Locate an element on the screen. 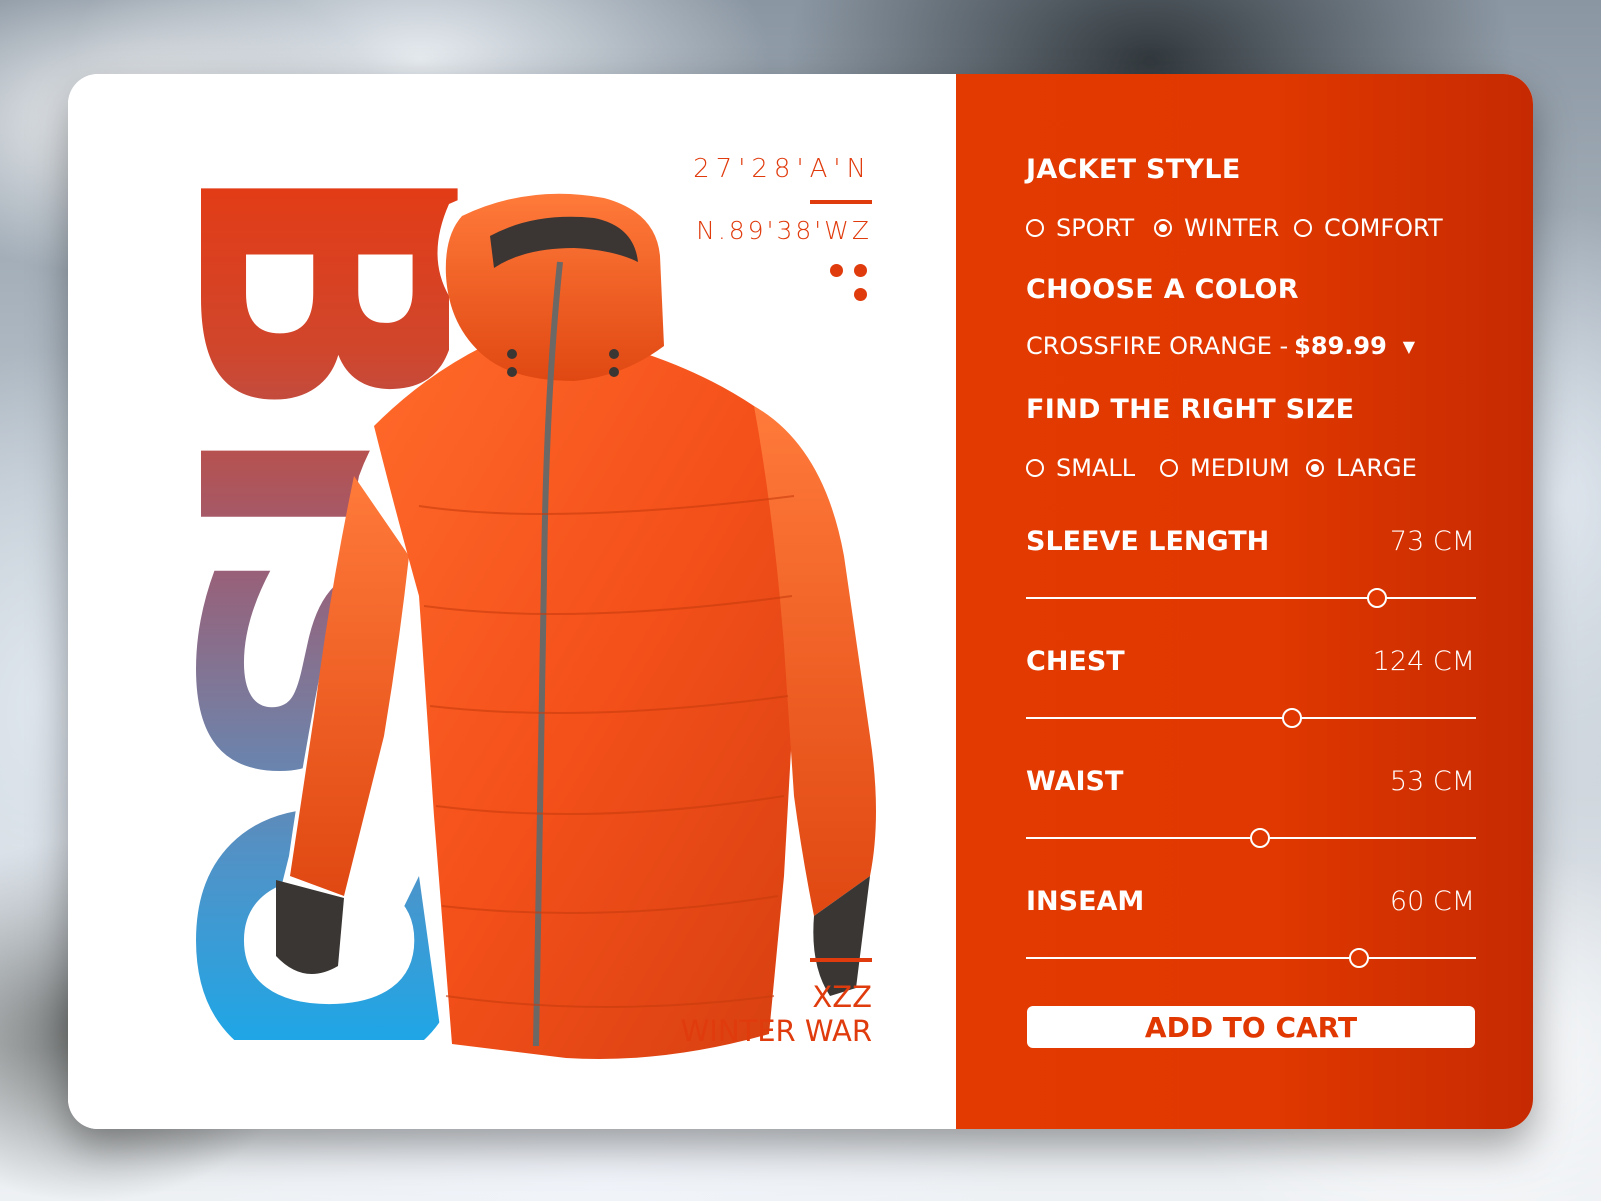 The image size is (1601, 1201). size-option-small: SMALL is located at coordinates (1093, 468).